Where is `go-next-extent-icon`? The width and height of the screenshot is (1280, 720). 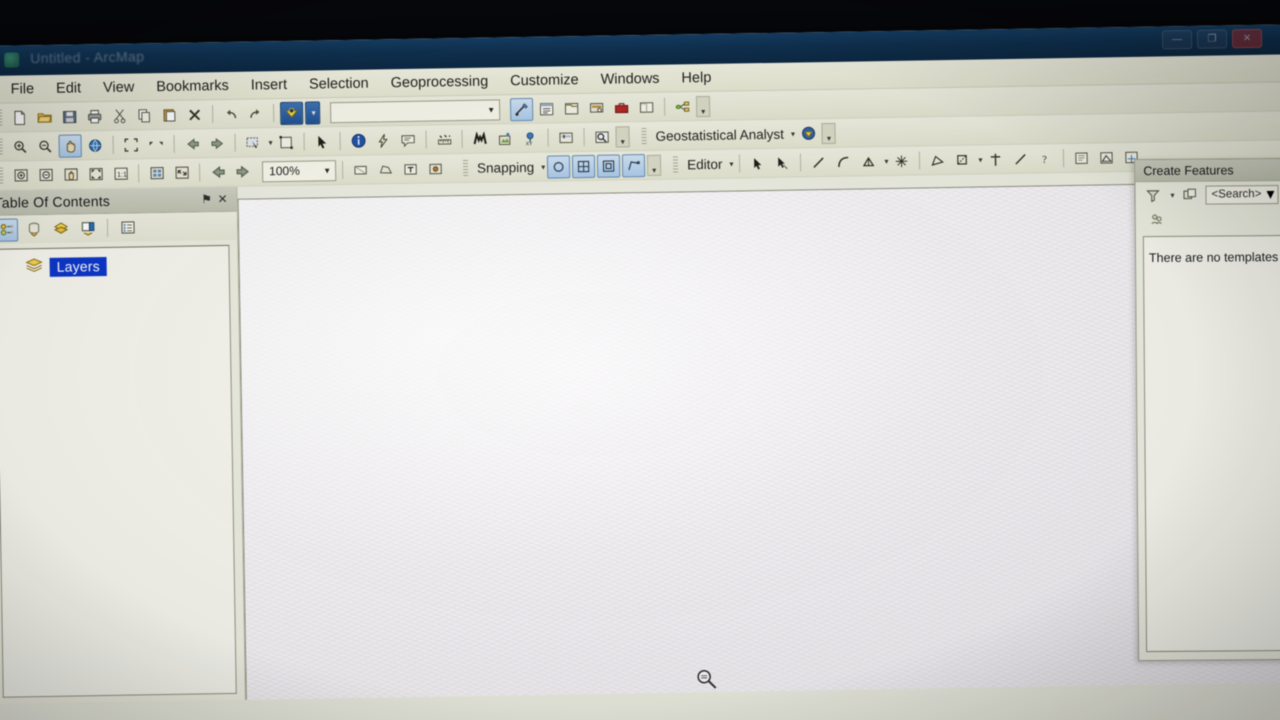 go-next-extent-icon is located at coordinates (216, 142).